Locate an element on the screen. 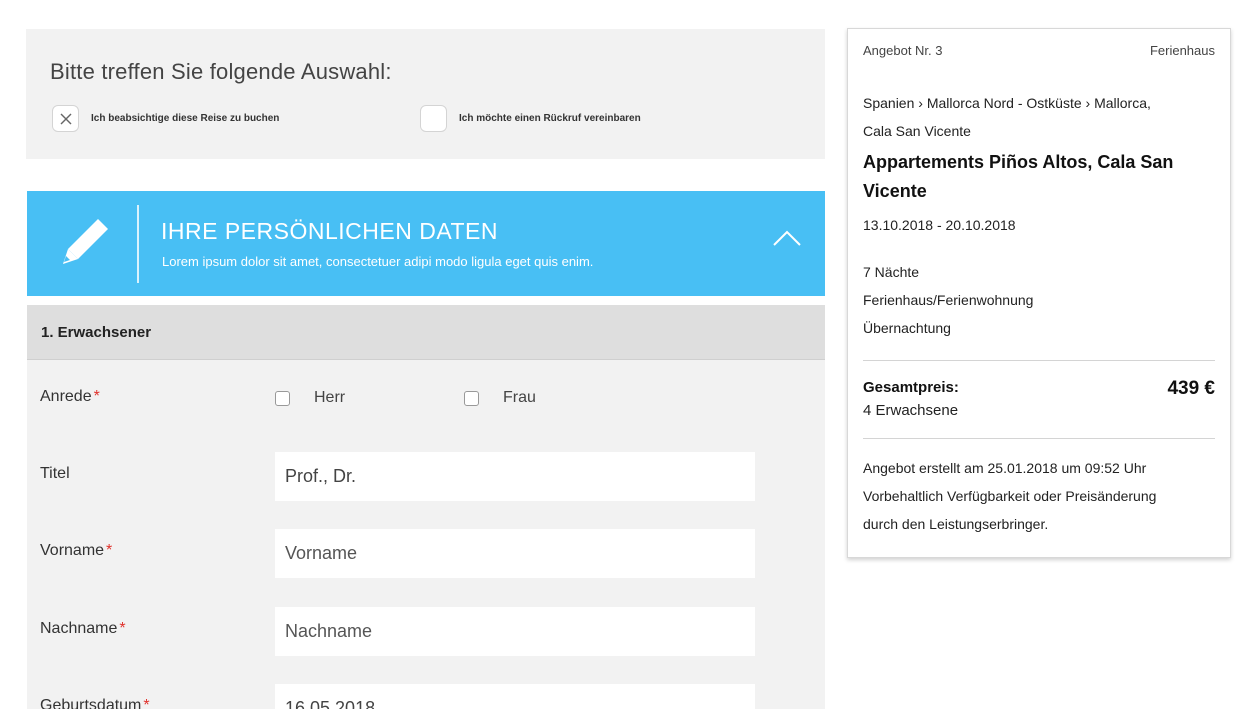  offer-note-line3: durch den Leistungserbringer. is located at coordinates (956, 524).